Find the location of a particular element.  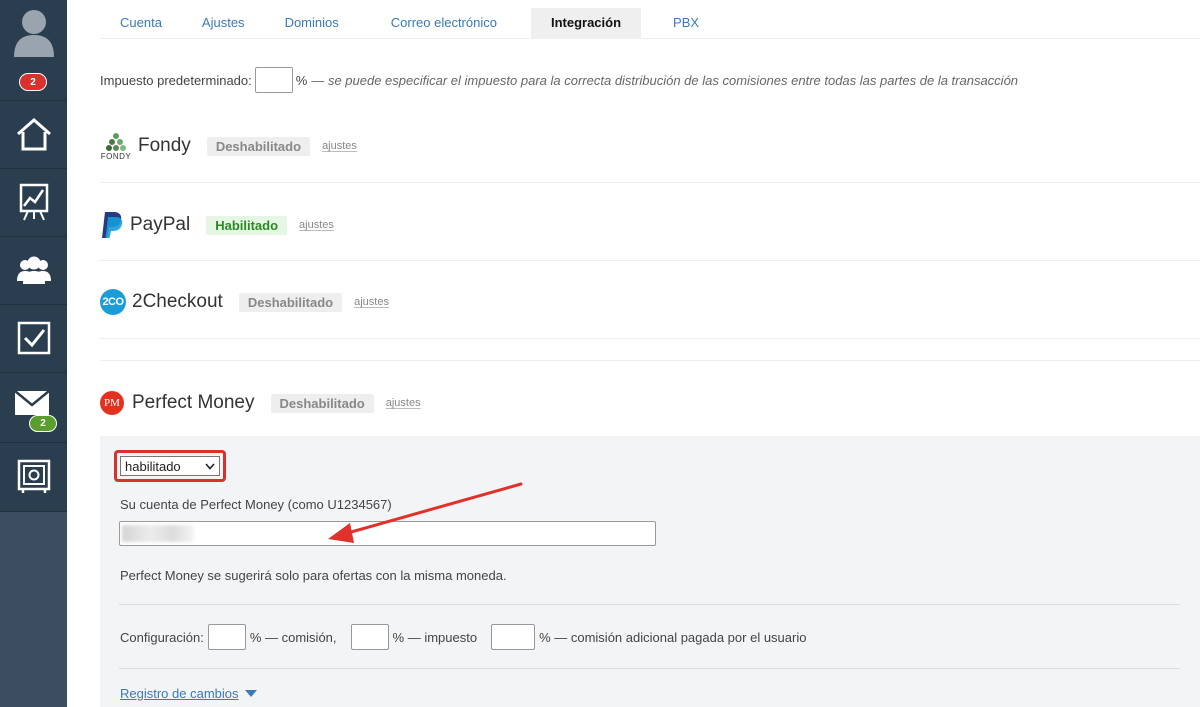

gateway-perfect-money: PM Perfect Money Deshabilitado ajustes is located at coordinates (260, 403).